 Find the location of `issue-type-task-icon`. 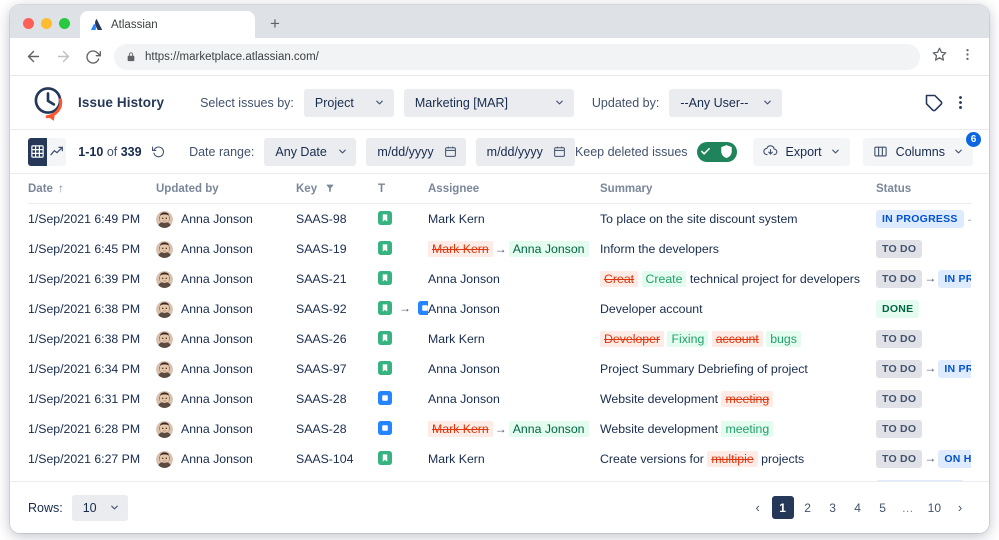

issue-type-task-icon is located at coordinates (423, 307).